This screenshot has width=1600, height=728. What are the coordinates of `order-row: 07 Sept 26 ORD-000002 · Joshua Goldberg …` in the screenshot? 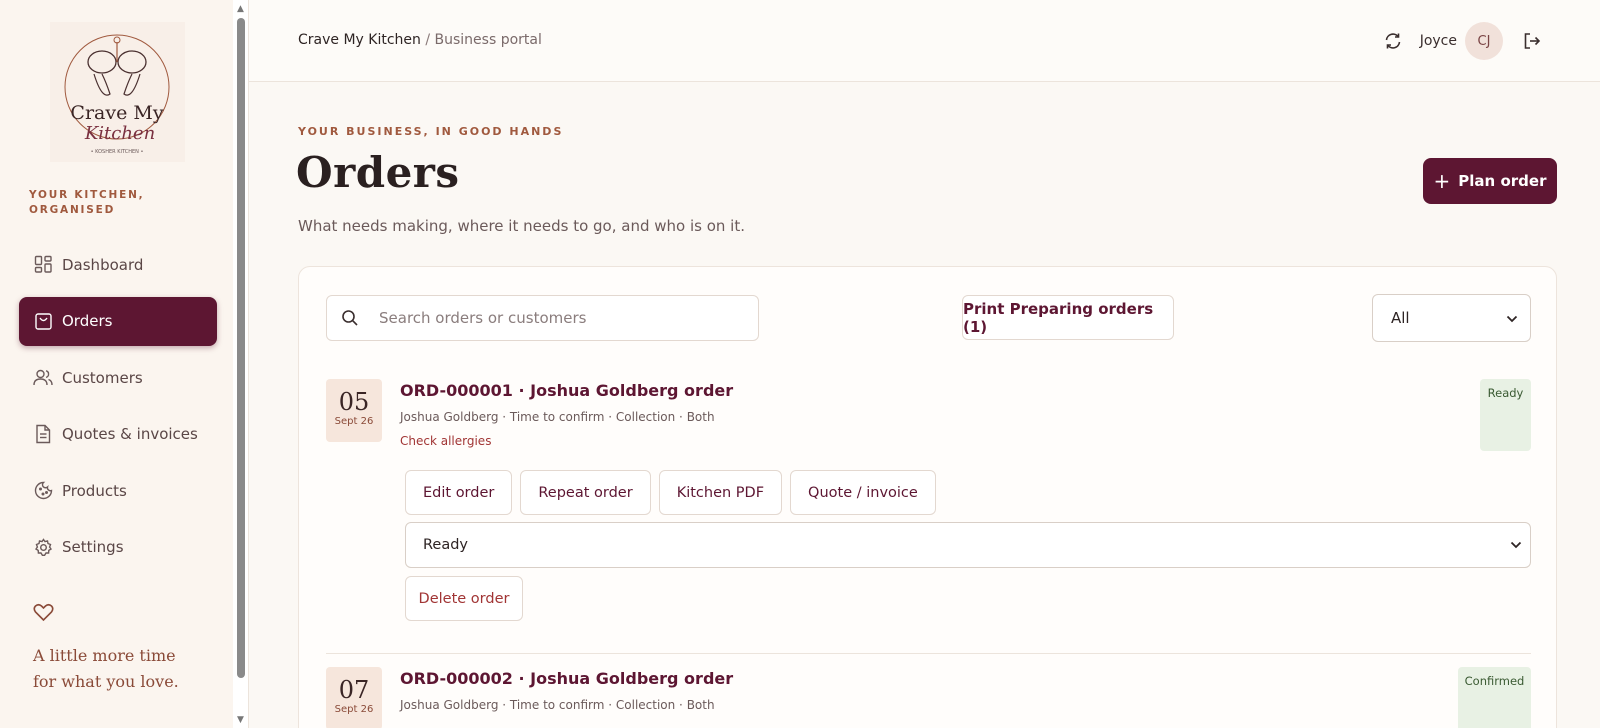 It's located at (928, 697).